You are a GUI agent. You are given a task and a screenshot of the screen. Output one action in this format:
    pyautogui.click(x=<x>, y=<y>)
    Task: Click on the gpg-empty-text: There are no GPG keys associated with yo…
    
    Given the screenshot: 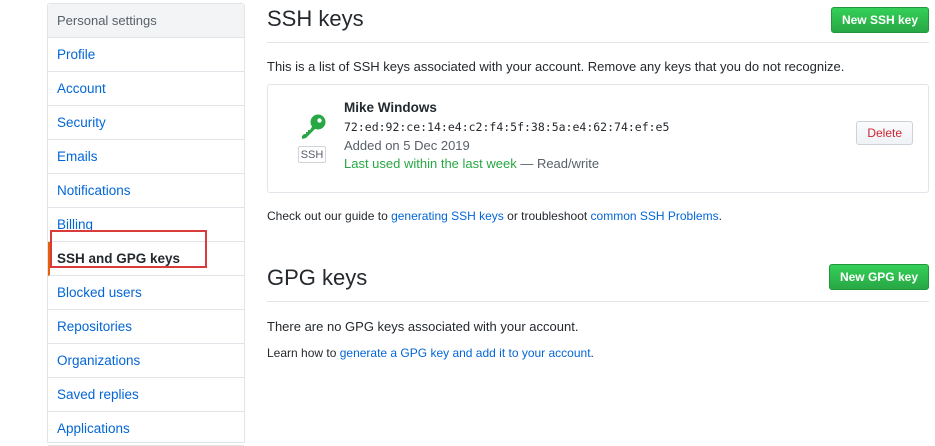 What is the action you would take?
    pyautogui.click(x=423, y=326)
    